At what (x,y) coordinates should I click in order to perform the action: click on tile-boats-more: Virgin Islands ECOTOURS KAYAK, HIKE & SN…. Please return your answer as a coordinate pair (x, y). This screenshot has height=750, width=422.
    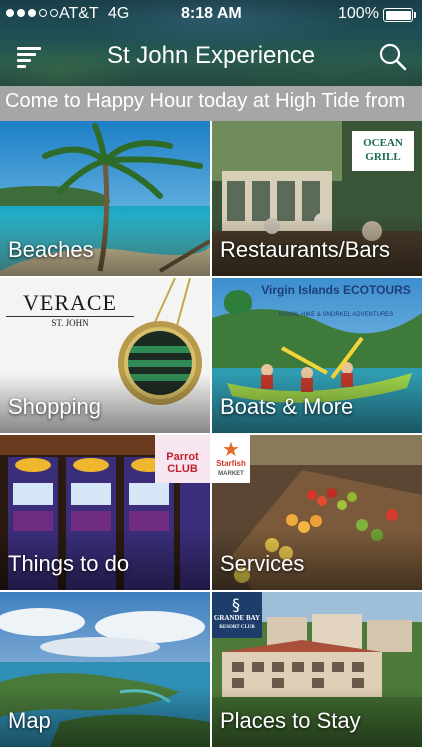
    Looking at the image, I should click on (317, 355).